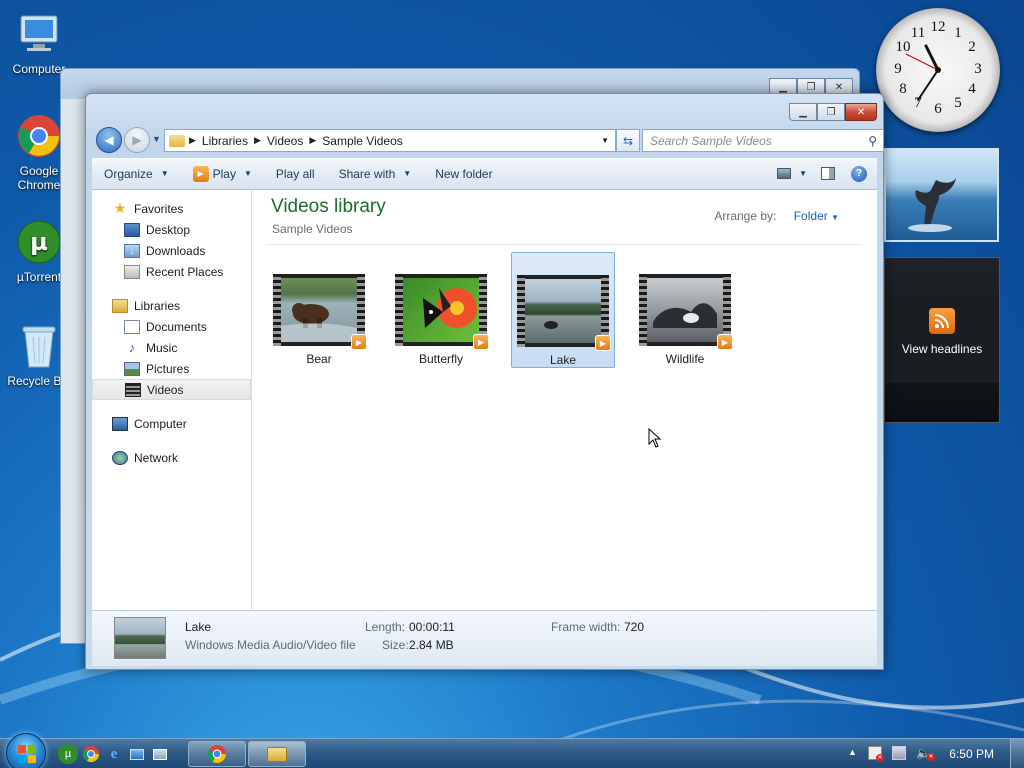 The width and height of the screenshot is (1024, 768). I want to click on wildlife-image, so click(685, 310).